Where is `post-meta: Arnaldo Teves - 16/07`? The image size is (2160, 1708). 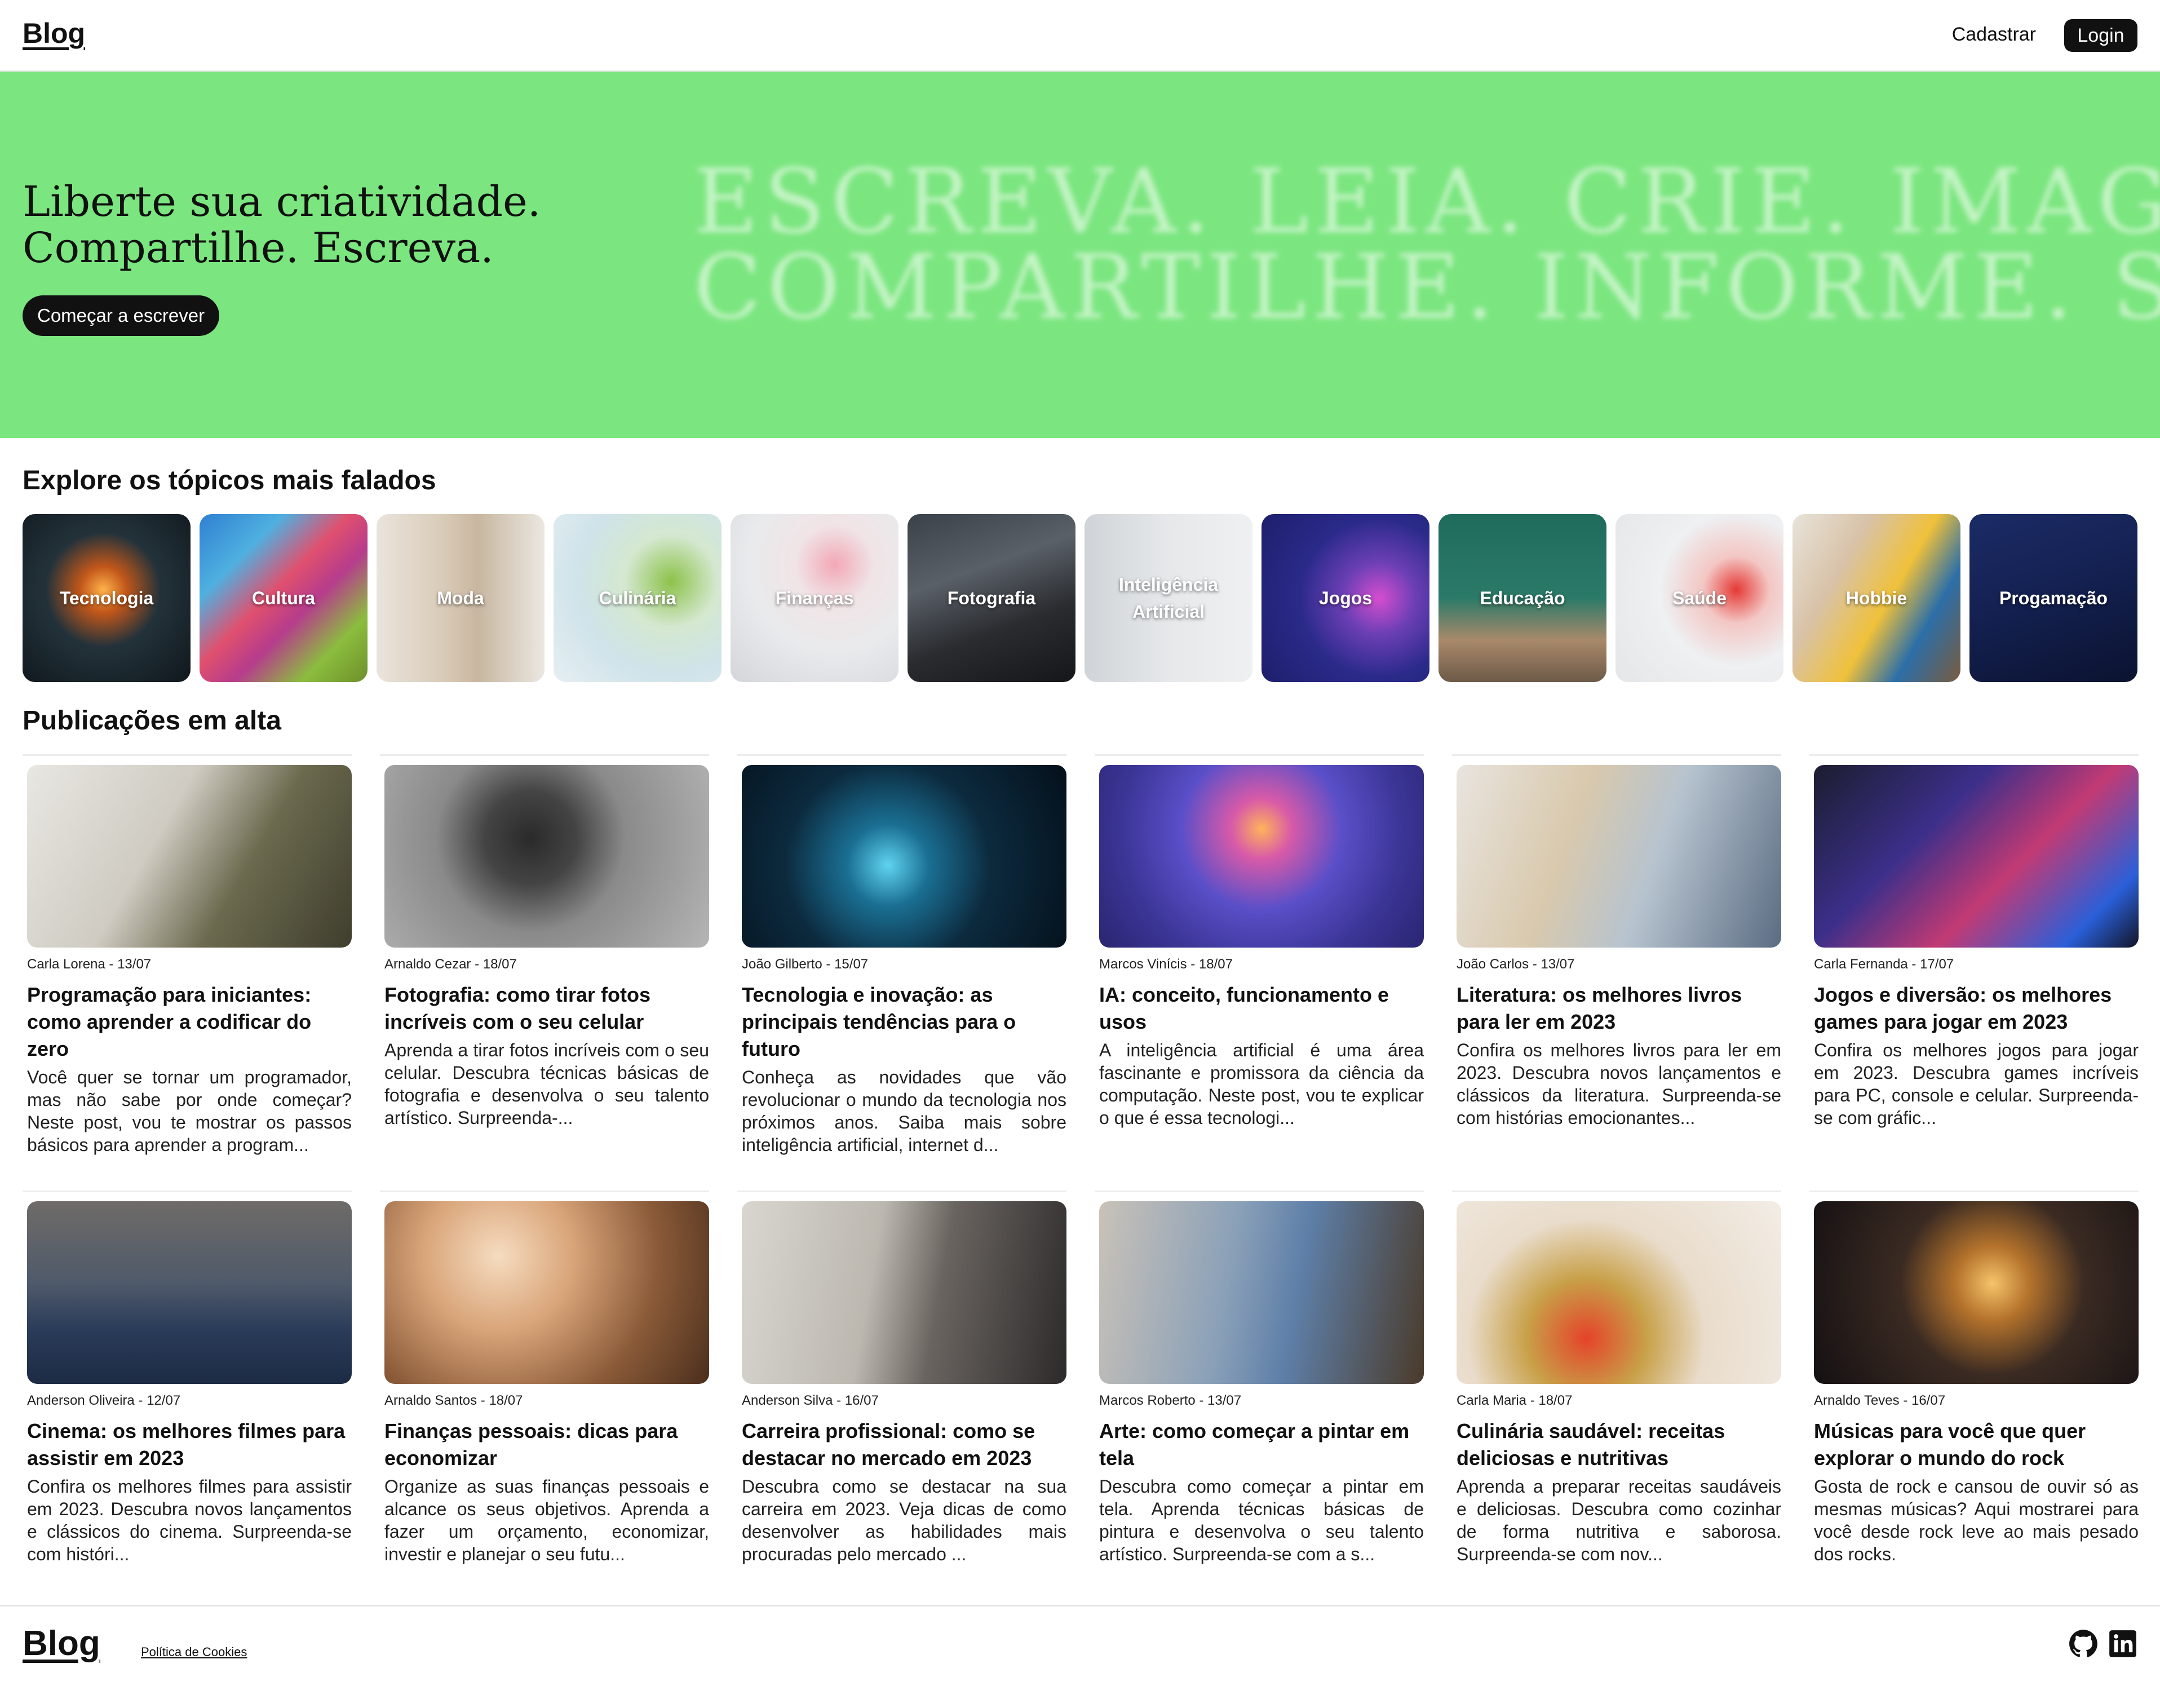
post-meta: Arnaldo Teves - 16/07 is located at coordinates (1880, 1400).